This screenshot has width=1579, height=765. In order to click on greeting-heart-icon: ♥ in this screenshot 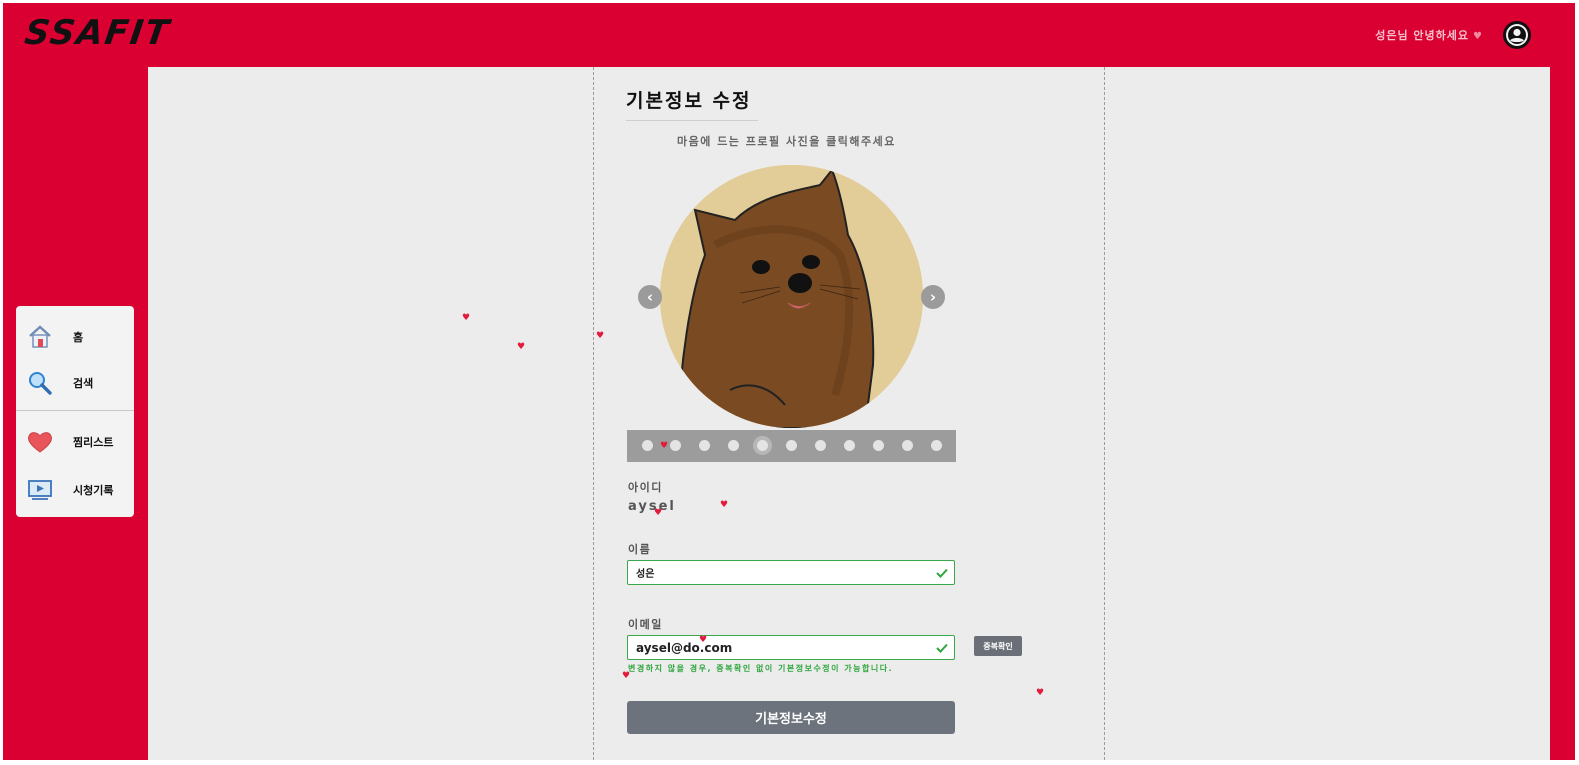, I will do `click(1478, 36)`.